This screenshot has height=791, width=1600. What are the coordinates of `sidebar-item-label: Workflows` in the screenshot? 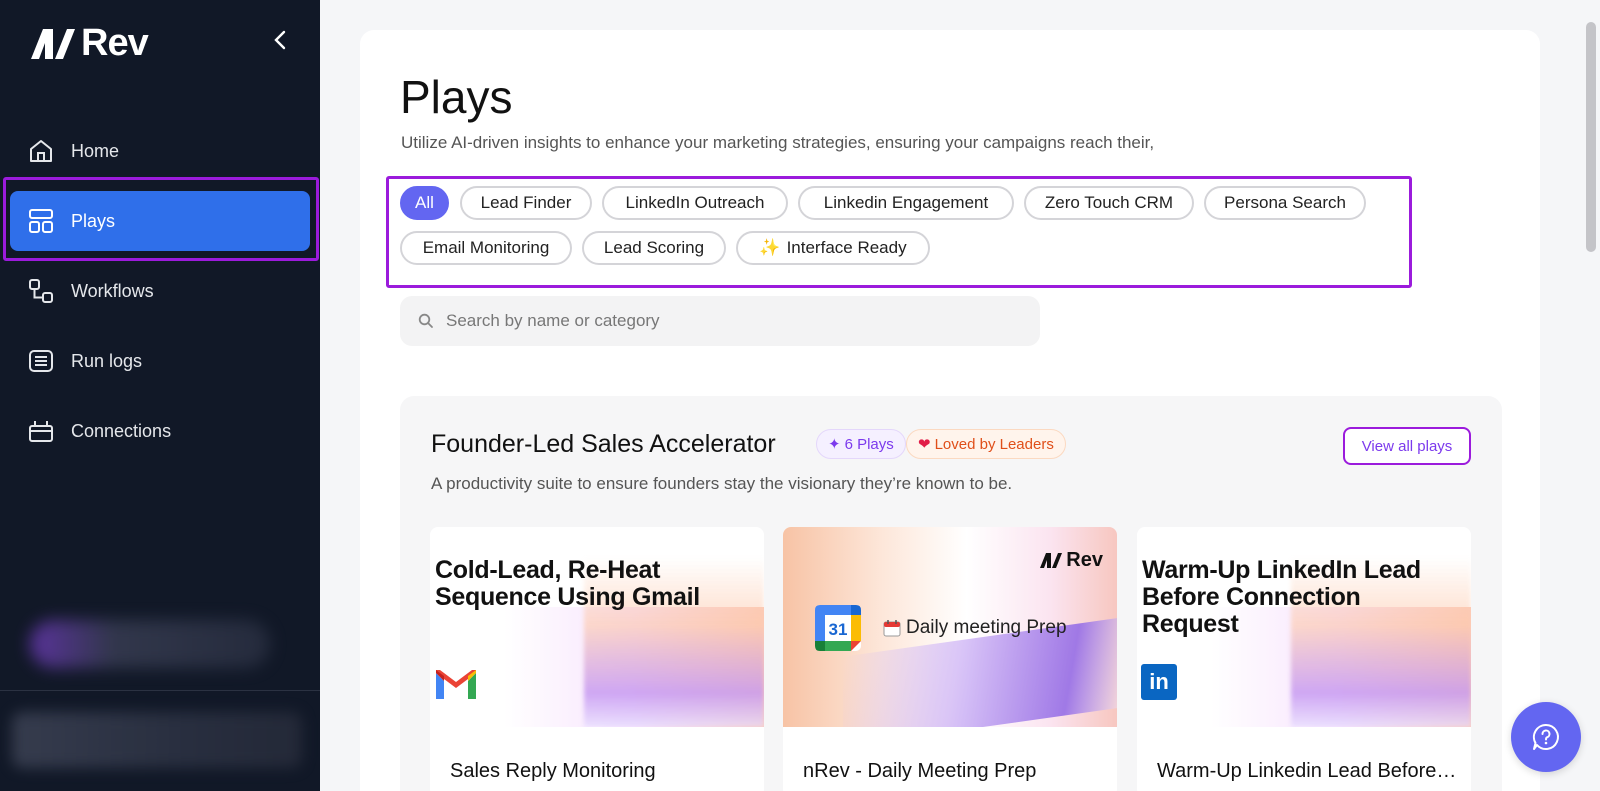 It's located at (112, 290).